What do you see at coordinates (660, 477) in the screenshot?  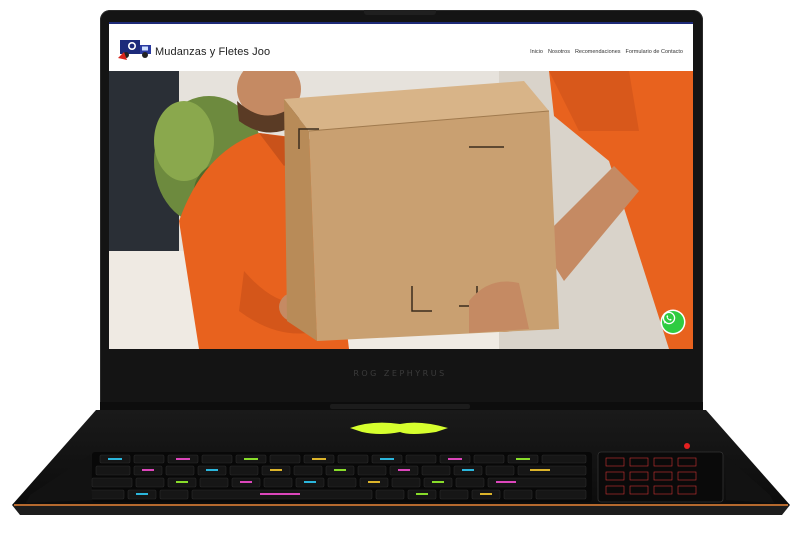 I see `touchpad-numpad-icon` at bounding box center [660, 477].